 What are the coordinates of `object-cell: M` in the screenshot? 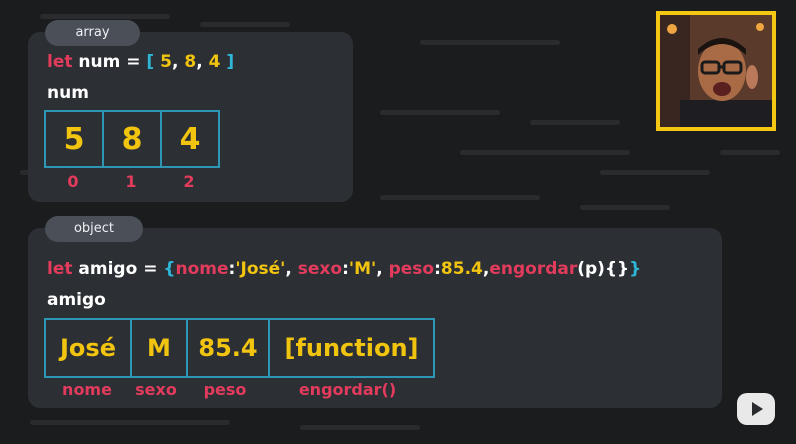 It's located at (160, 348).